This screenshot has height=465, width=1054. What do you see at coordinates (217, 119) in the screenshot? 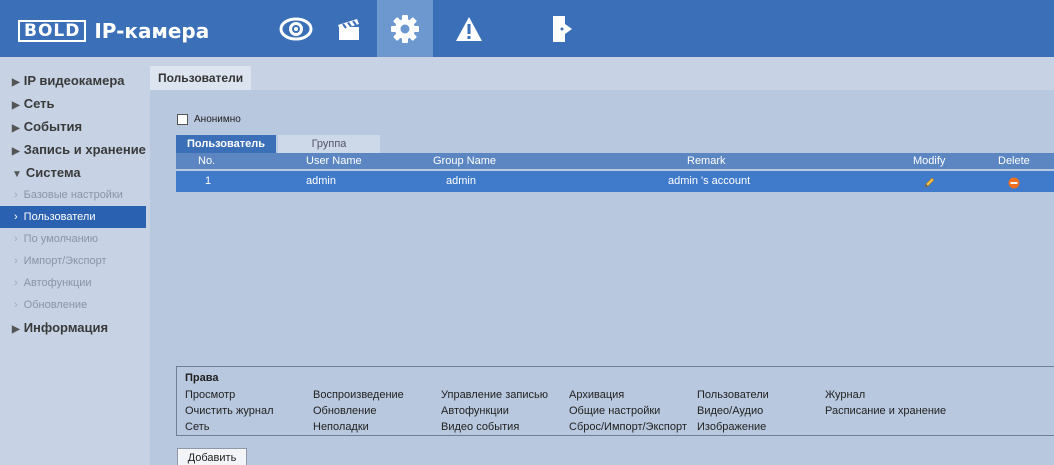
I see `anonymous-label: Анонимно` at bounding box center [217, 119].